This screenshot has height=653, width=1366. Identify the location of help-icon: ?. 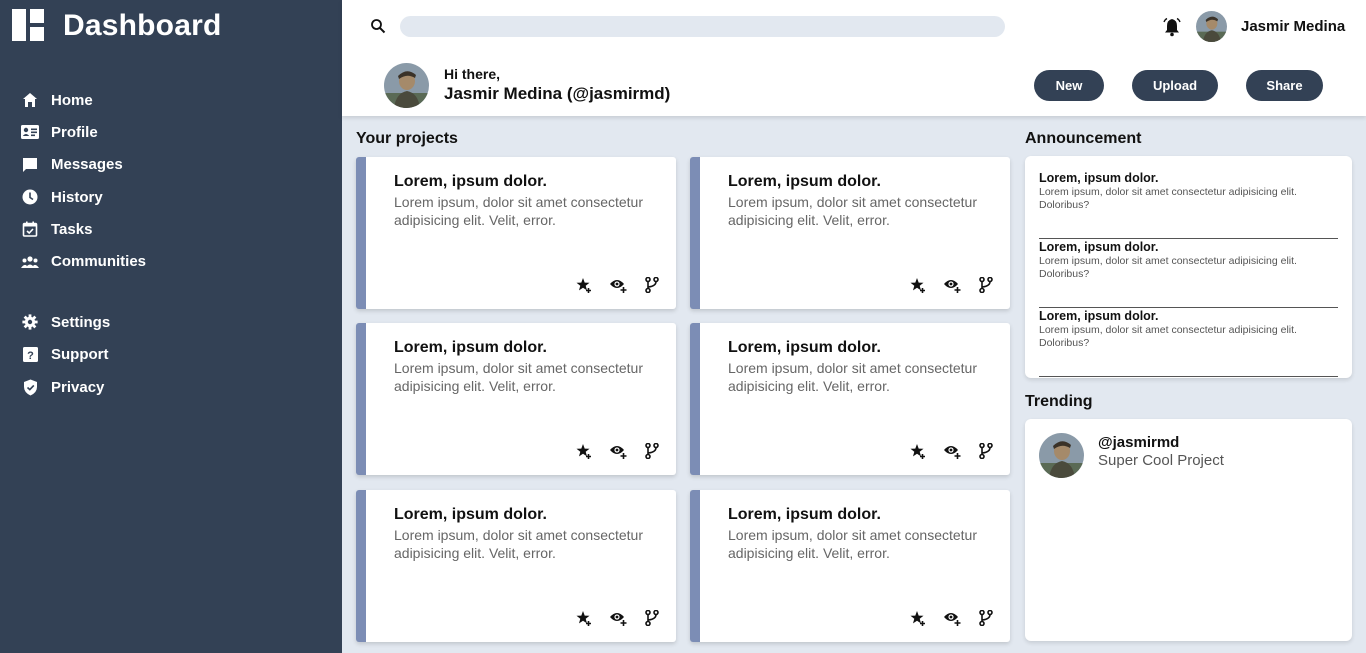
(30, 355).